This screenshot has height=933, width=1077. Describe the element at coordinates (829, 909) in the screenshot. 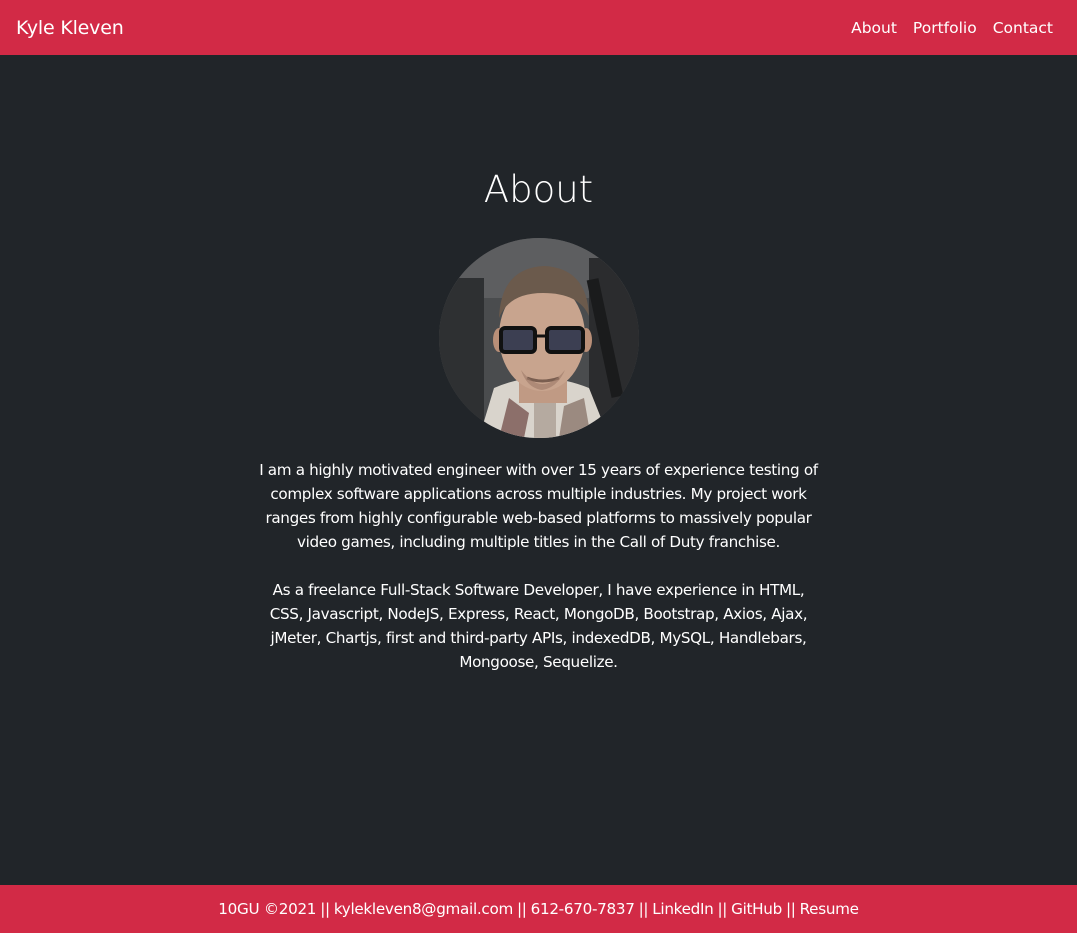

I see `footer-resume-link: Resume` at that location.